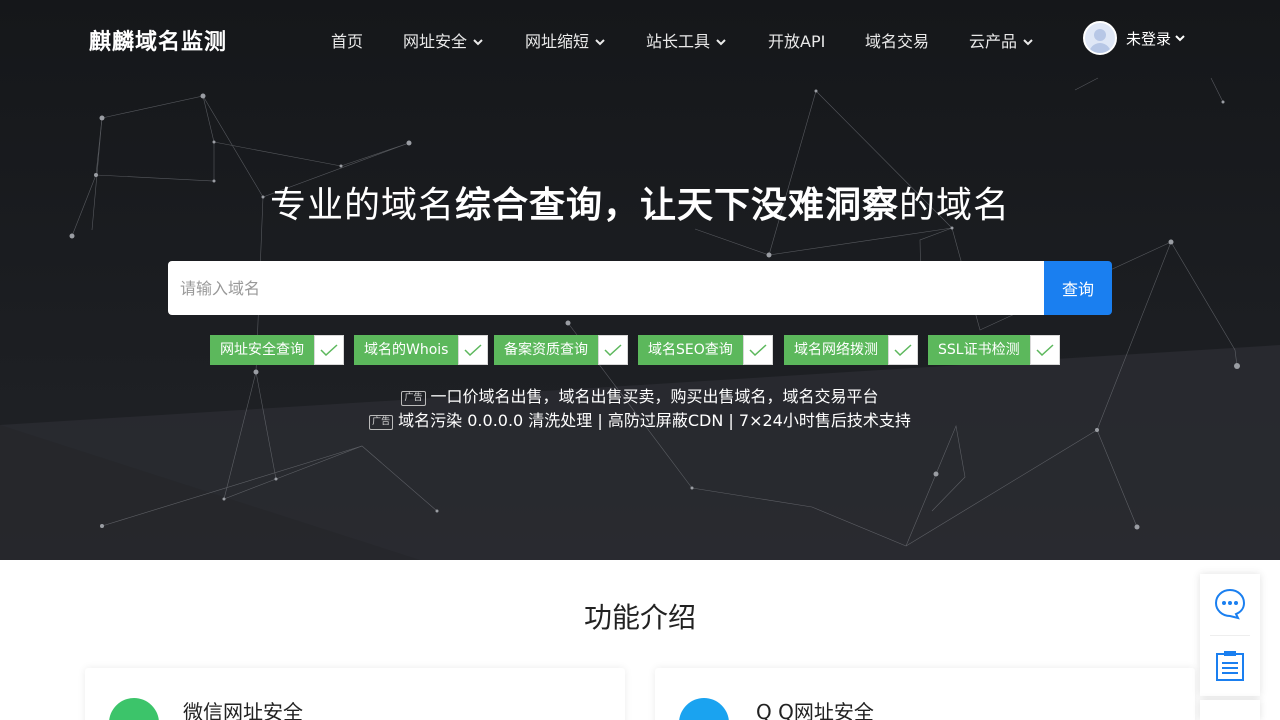 Image resolution: width=1280 pixels, height=720 pixels. What do you see at coordinates (243, 710) in the screenshot?
I see `feature-card-title: 微信网址安全` at bounding box center [243, 710].